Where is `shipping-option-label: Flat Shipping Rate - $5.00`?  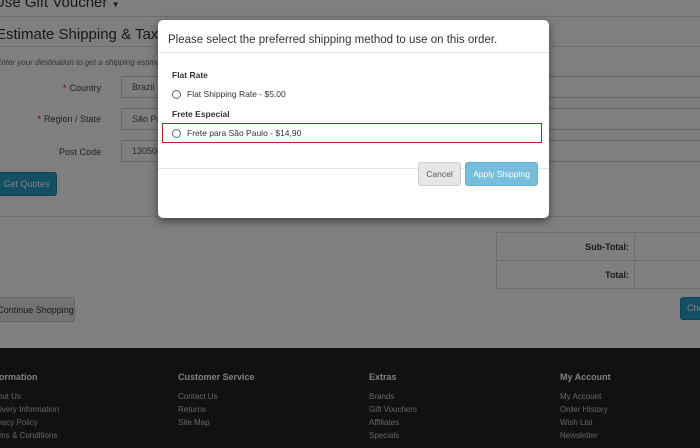 shipping-option-label: Flat Shipping Rate - $5.00 is located at coordinates (236, 94).